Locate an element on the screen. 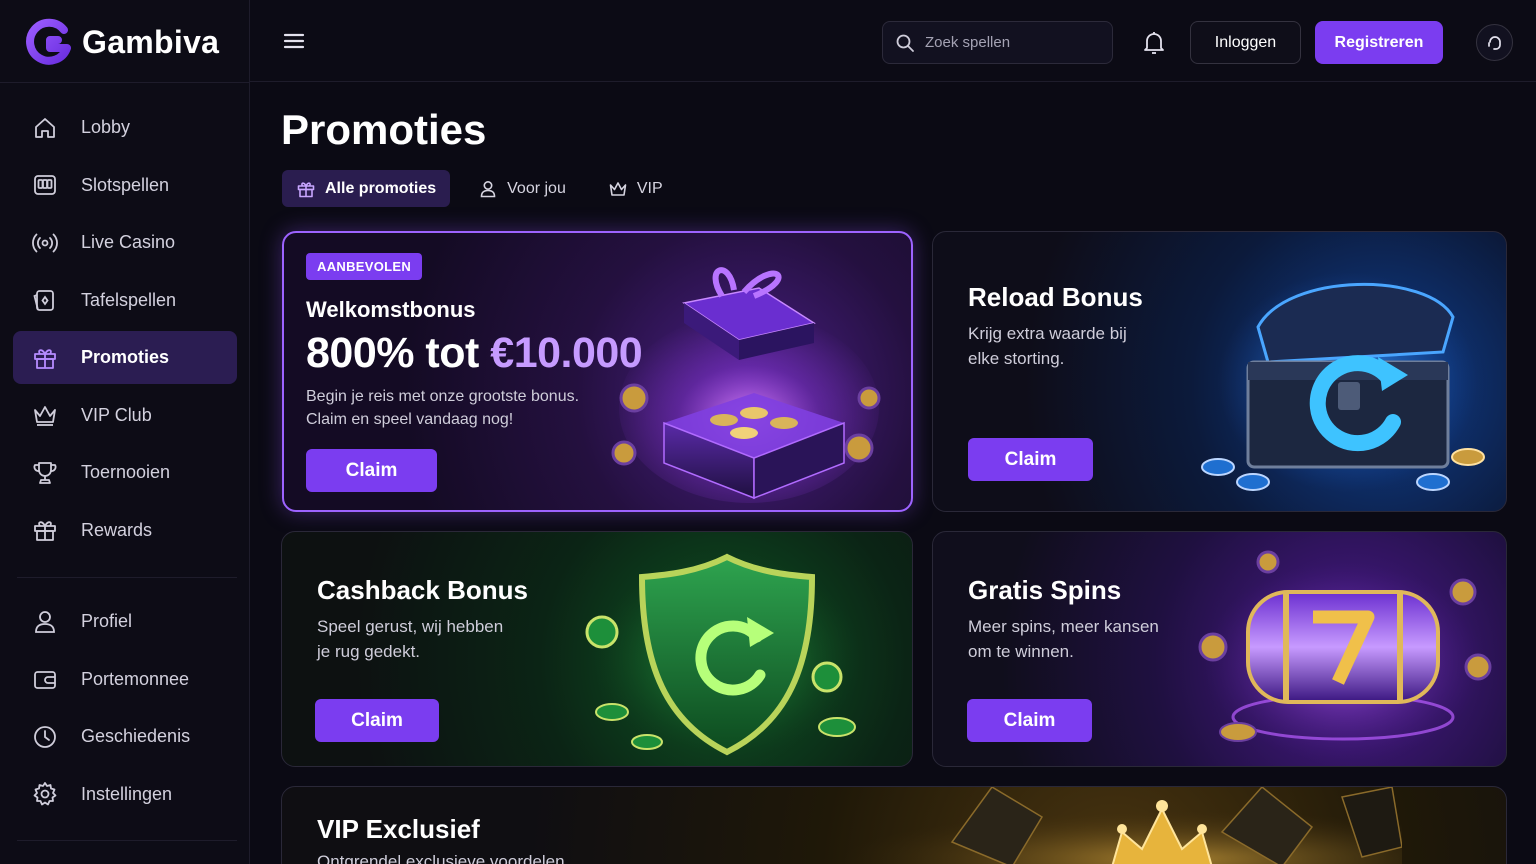 Image resolution: width=1536 pixels, height=864 pixels. search-box is located at coordinates (997, 42).